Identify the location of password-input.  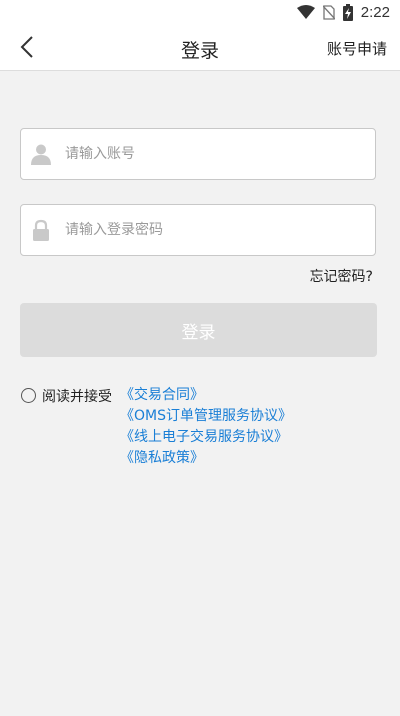
(220, 230).